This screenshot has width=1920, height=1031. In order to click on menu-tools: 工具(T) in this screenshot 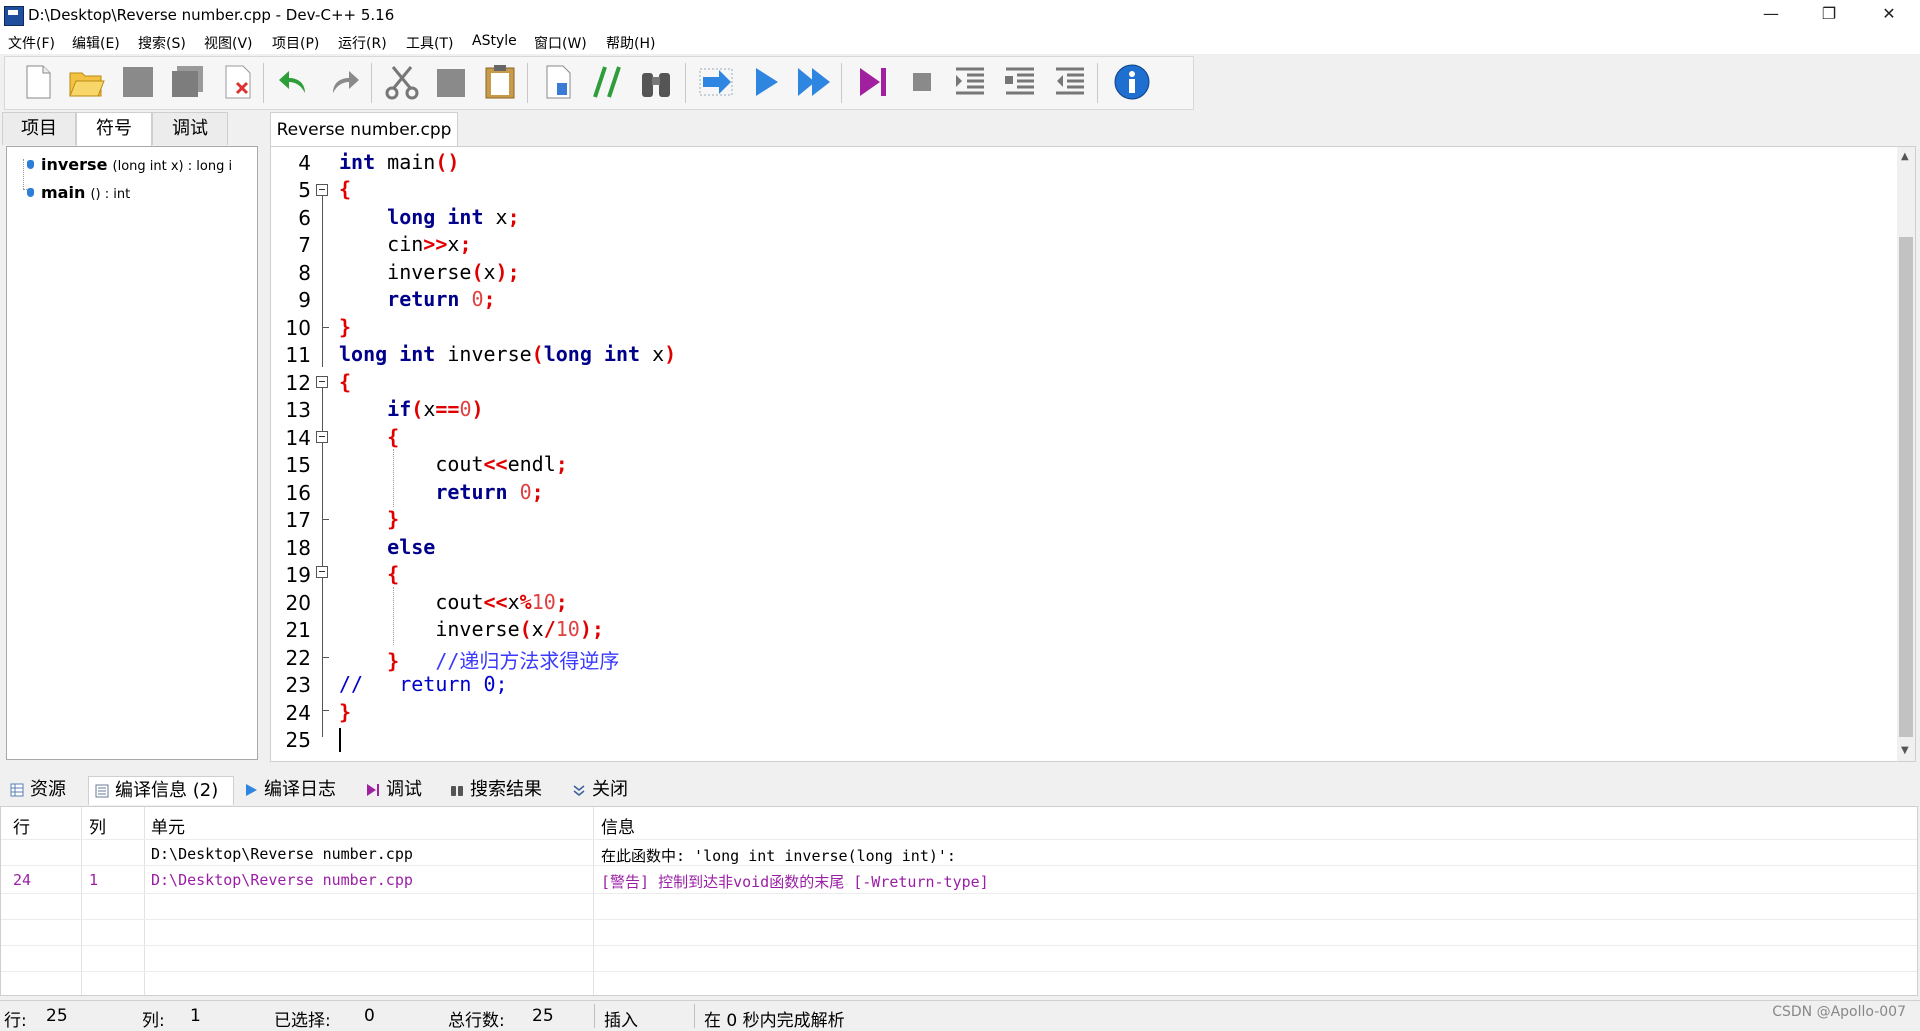, I will do `click(429, 43)`.